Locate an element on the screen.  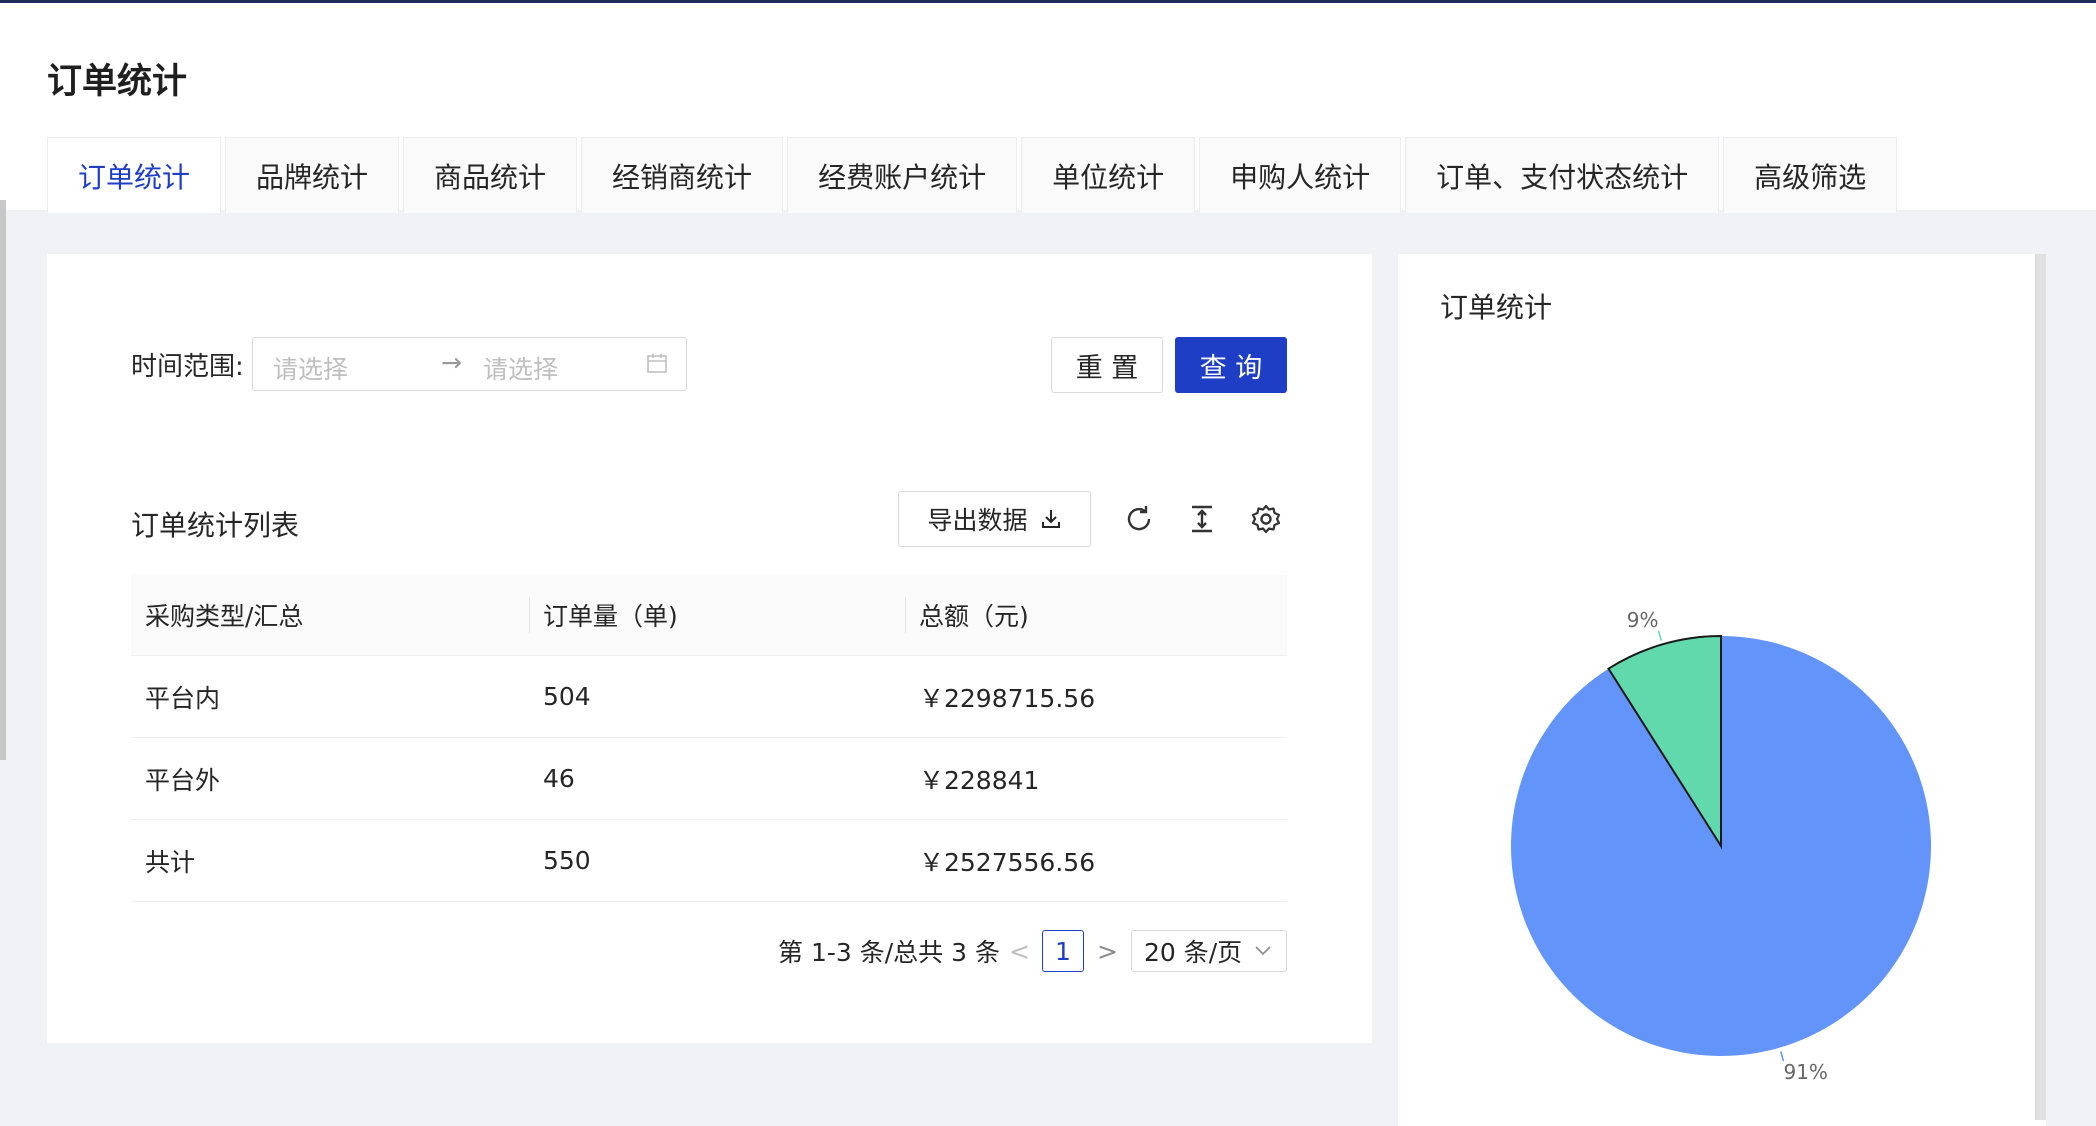
page-title: 订单统计 is located at coordinates (117, 82).